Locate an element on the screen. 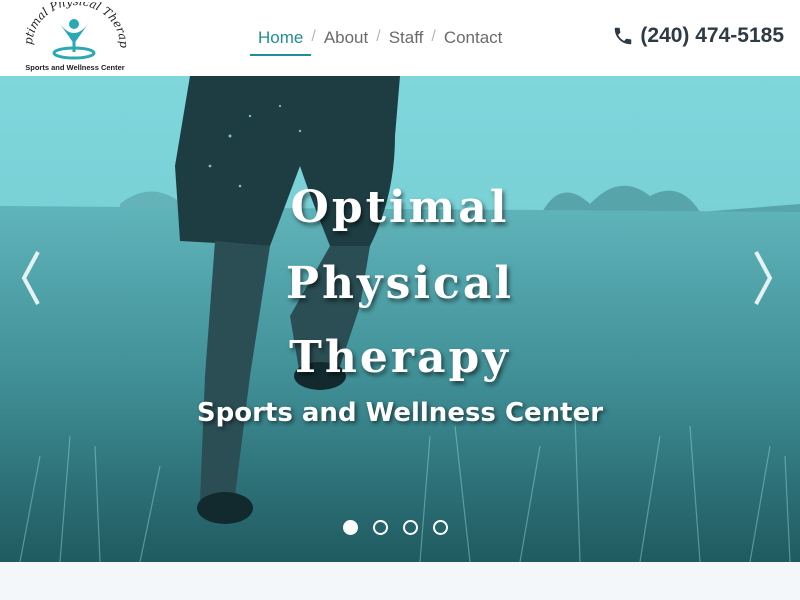  phone-number: (240) 474-5185 is located at coordinates (712, 35).